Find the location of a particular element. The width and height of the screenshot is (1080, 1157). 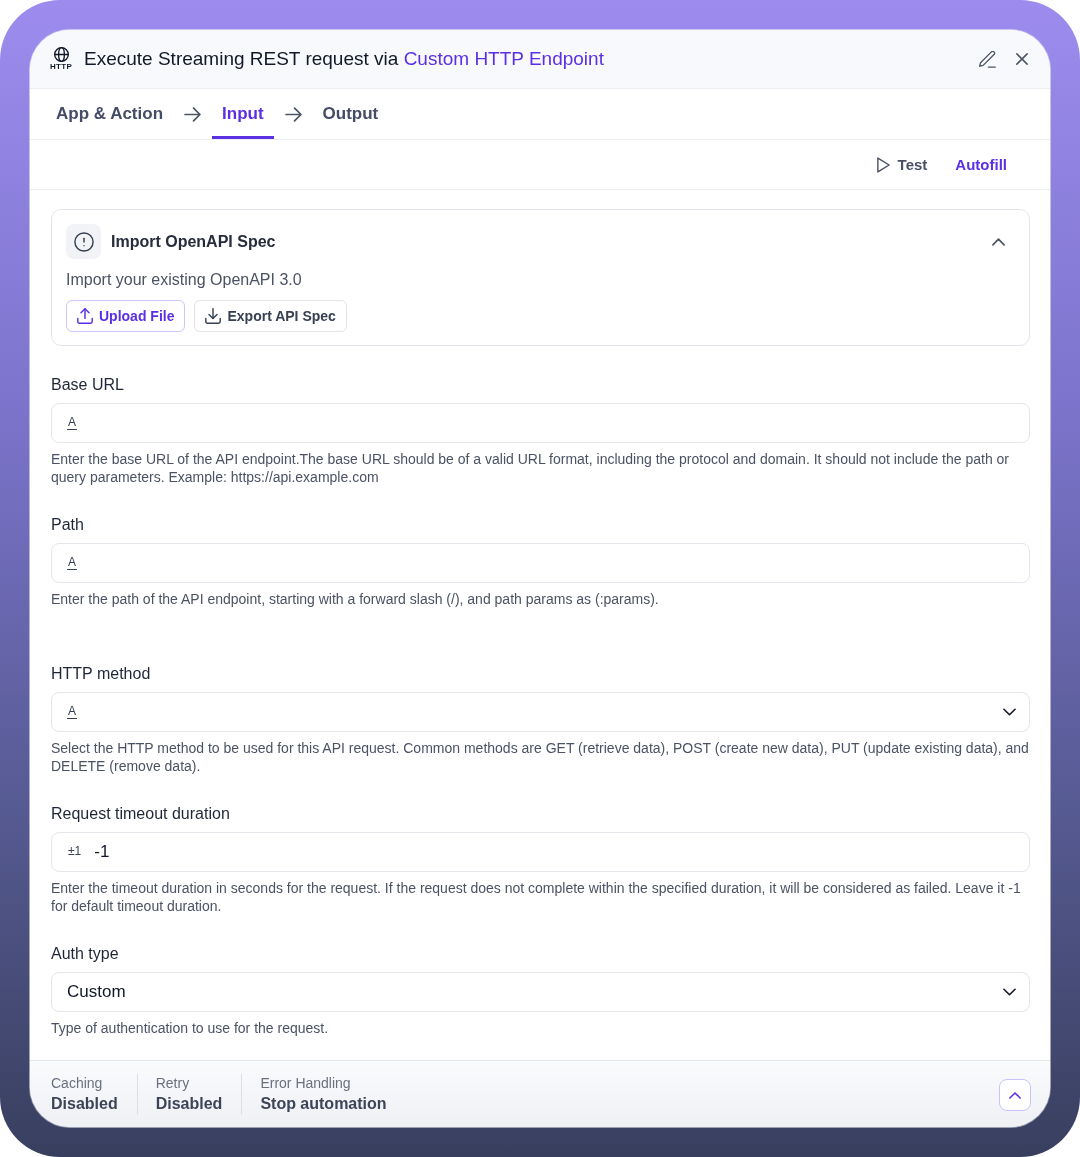

help-text: Select the HTTP method to be used for this API request. Common methods are GET (retrieve data), POST (create new data), PUT (update existing data), and DELETE (remove data). is located at coordinates (540, 757).